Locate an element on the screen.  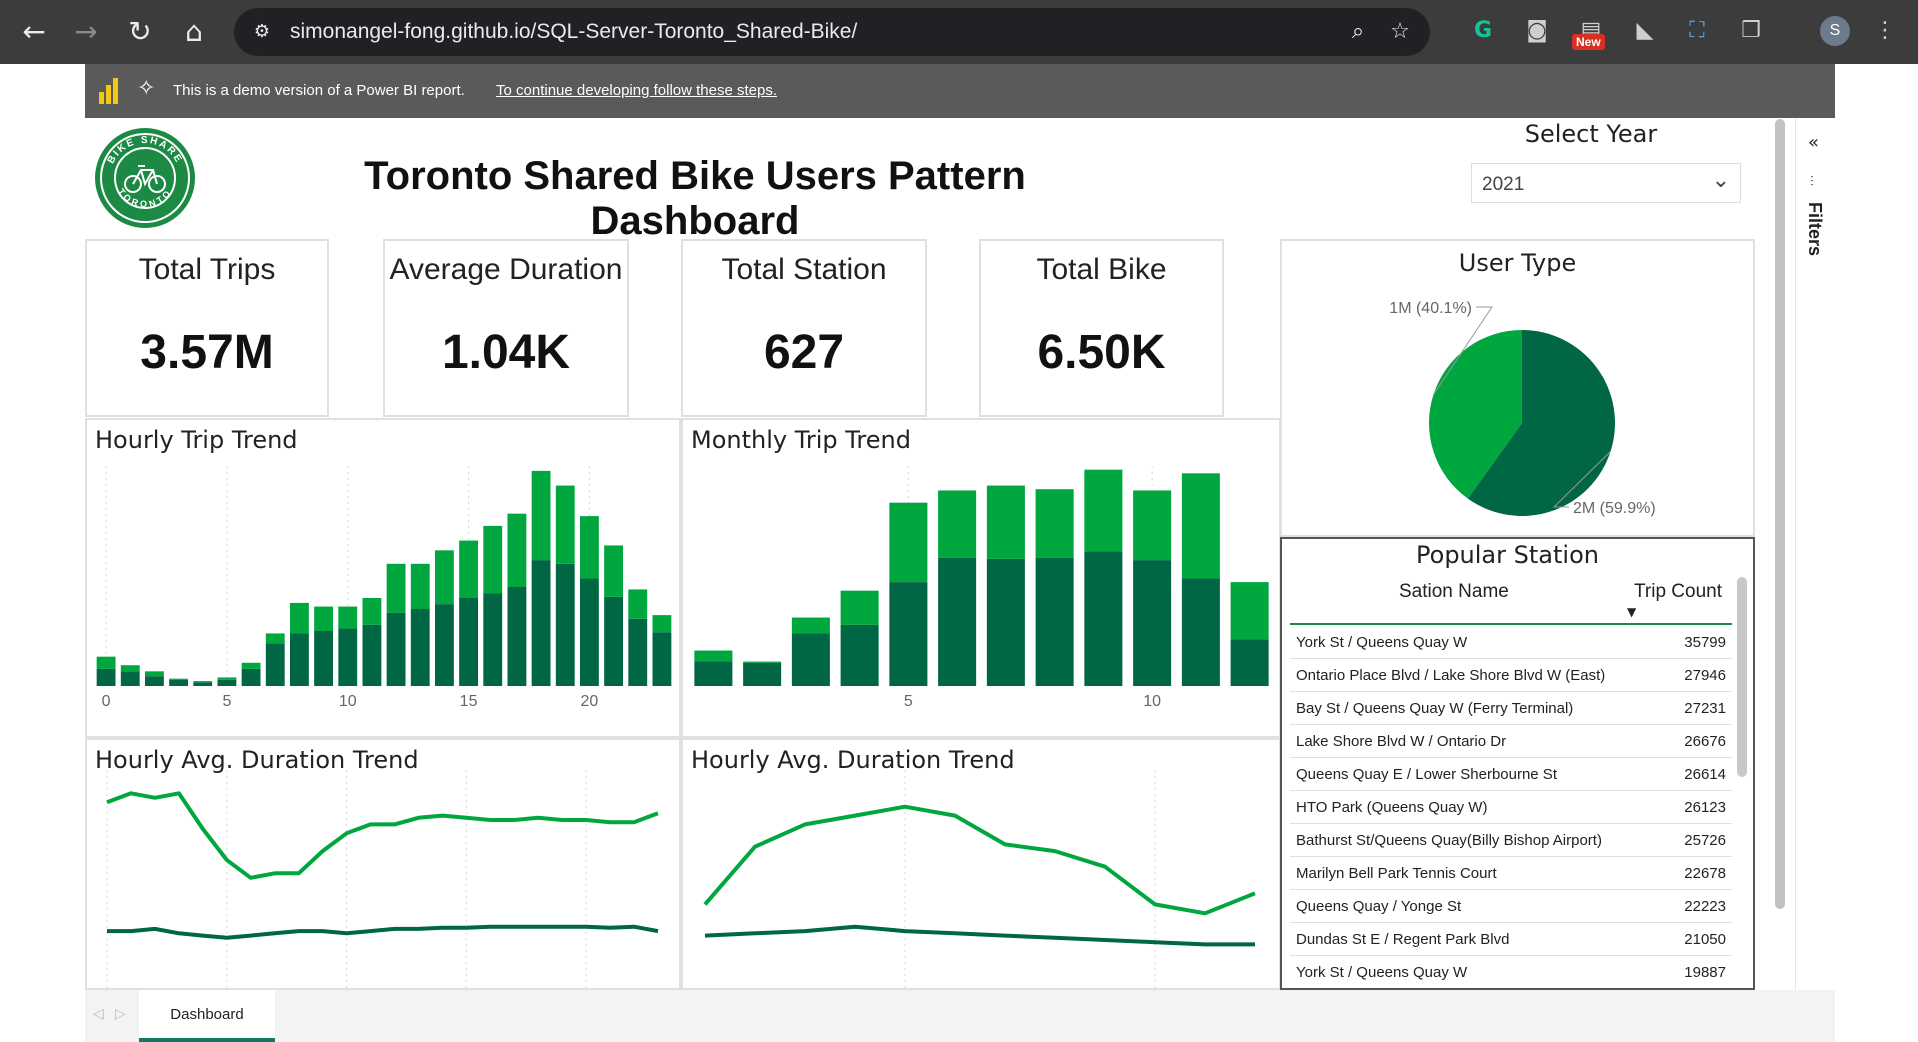
monthly-duration-trend-chart: Hourly Avg. Duration Trend is located at coordinates (981, 864).